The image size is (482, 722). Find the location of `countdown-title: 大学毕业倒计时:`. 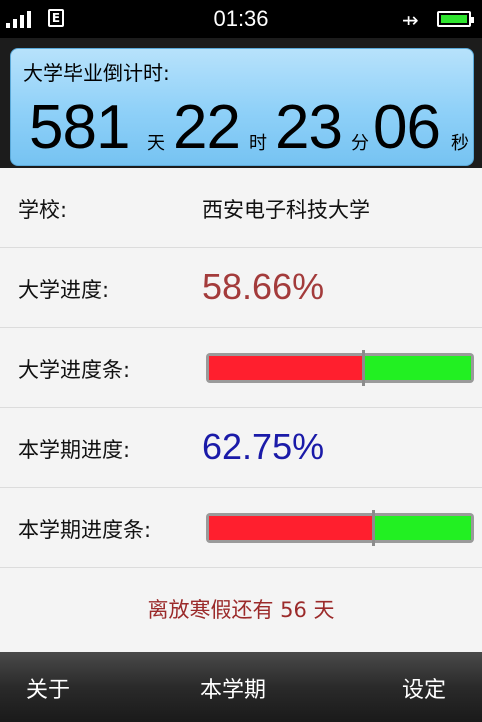

countdown-title: 大学毕业倒计时: is located at coordinates (96, 73).